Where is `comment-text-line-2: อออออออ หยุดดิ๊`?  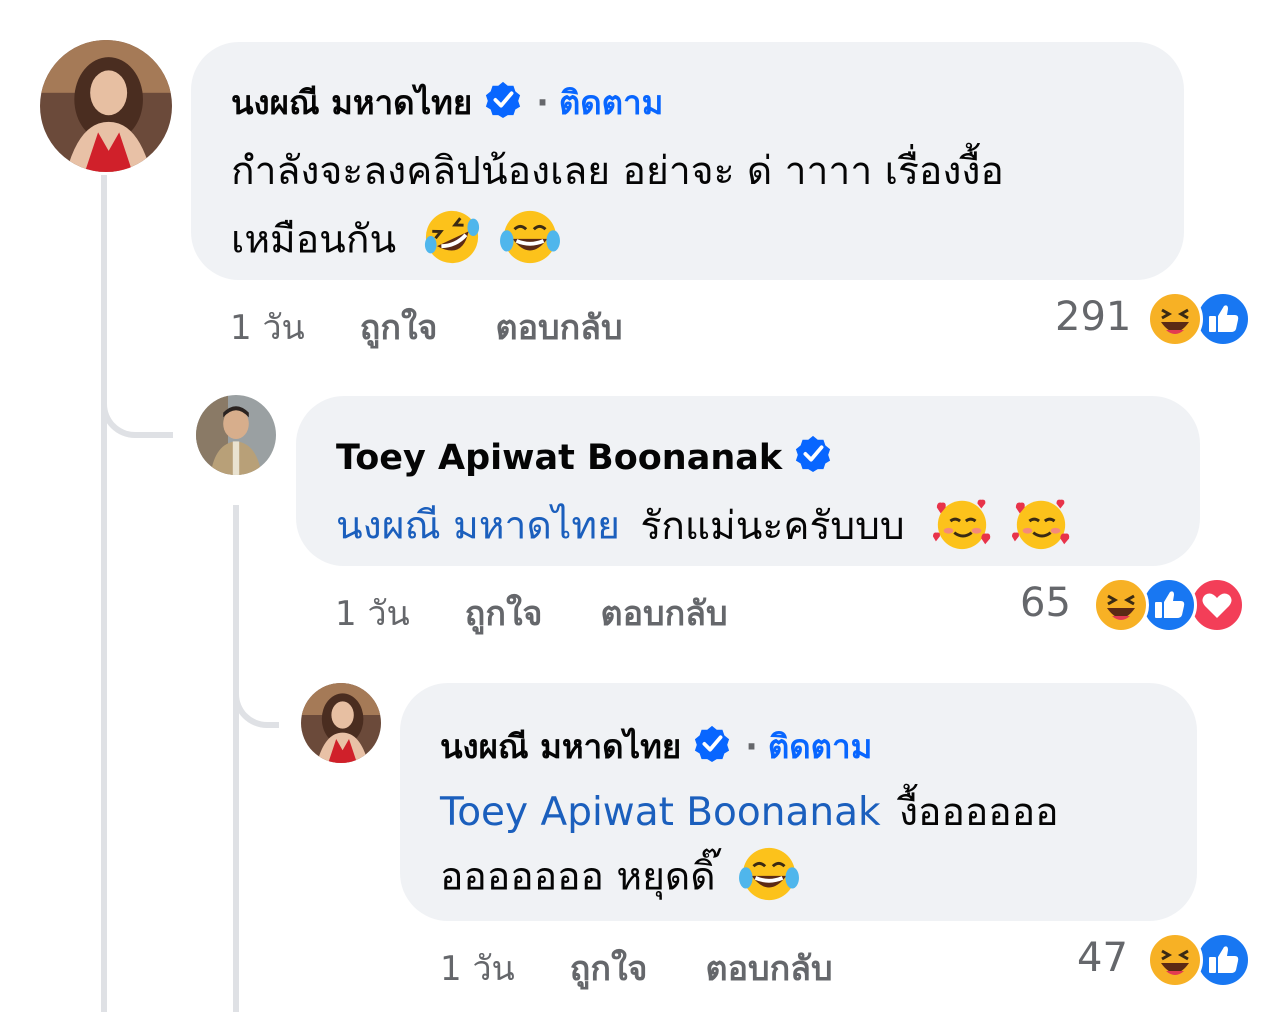
comment-text-line-2: อออออออ หยุดดิ๊ is located at coordinates (620, 879).